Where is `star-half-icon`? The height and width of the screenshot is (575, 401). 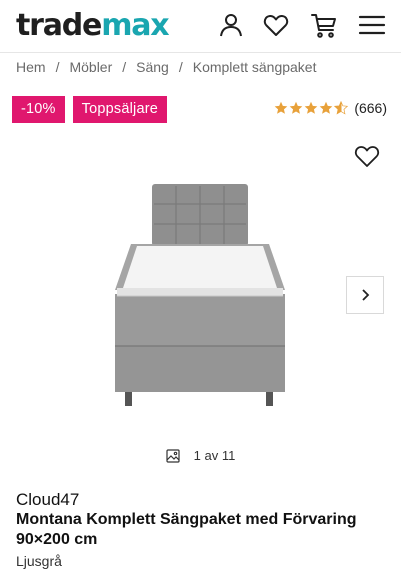 star-half-icon is located at coordinates (341, 108).